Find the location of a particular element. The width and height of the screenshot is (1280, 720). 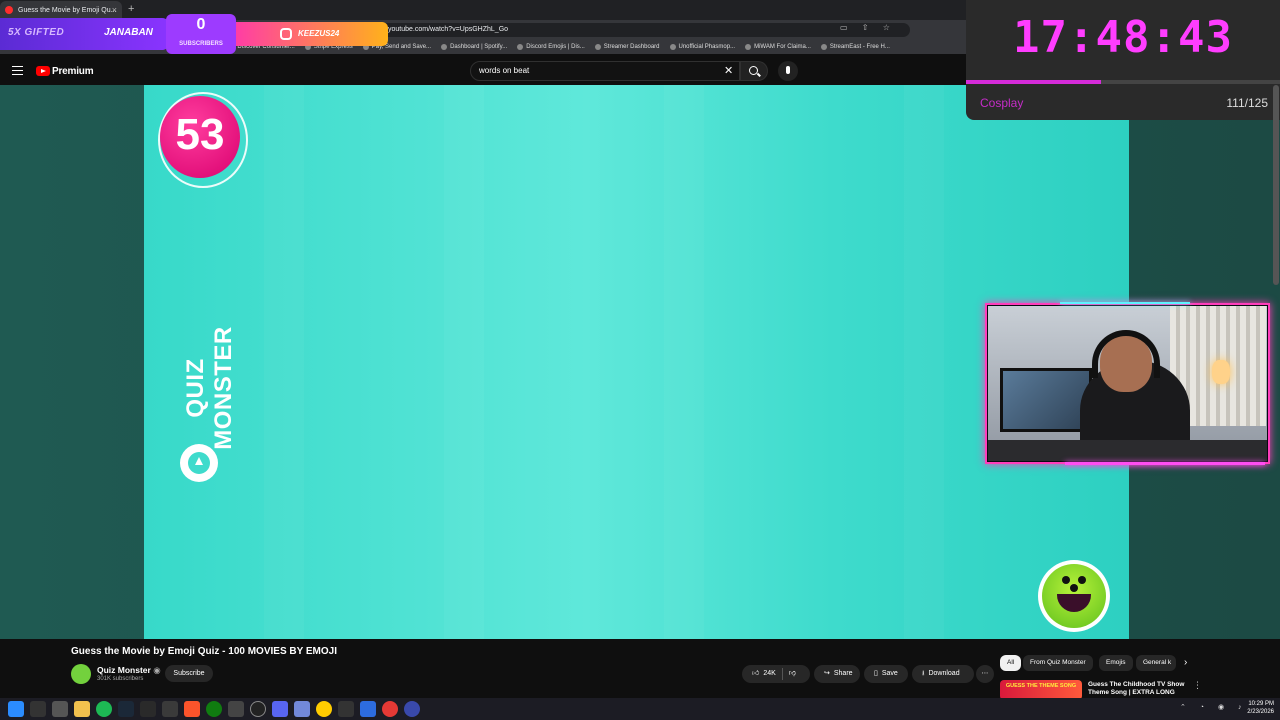

youtube-premium-label: Premium is located at coordinates (73, 71).